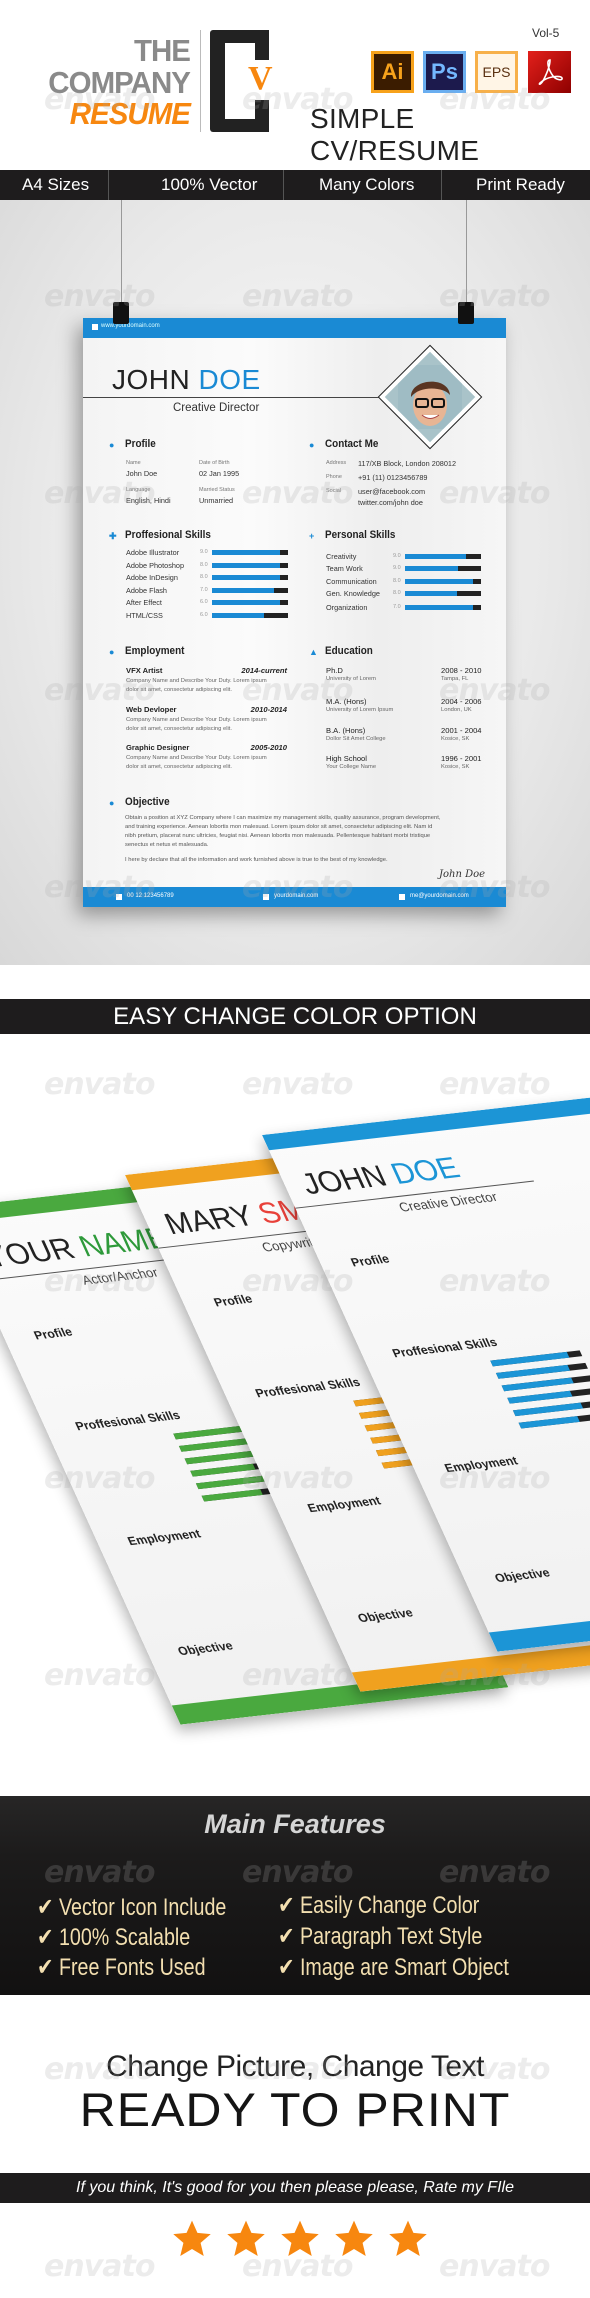 Image resolution: width=590 pixels, height=2298 pixels. I want to click on feature-vector: 100% Vector, so click(196, 185).